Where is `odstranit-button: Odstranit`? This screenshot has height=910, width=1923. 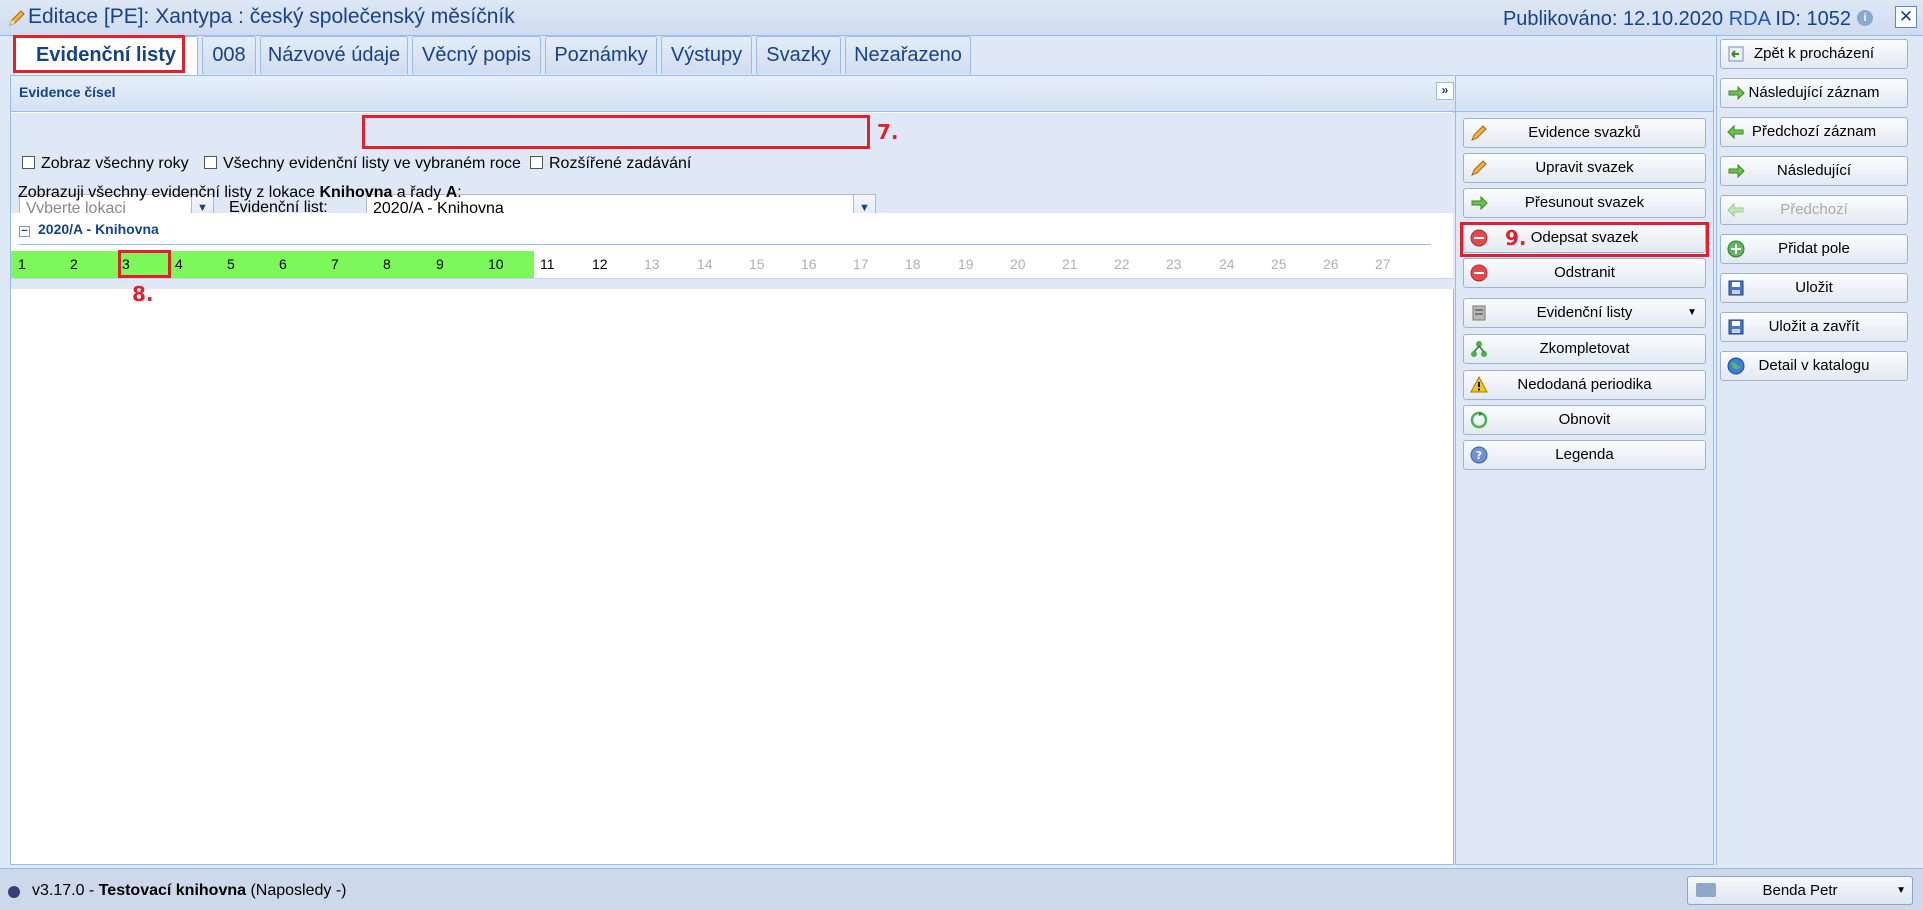
odstranit-button: Odstranit is located at coordinates (1584, 273).